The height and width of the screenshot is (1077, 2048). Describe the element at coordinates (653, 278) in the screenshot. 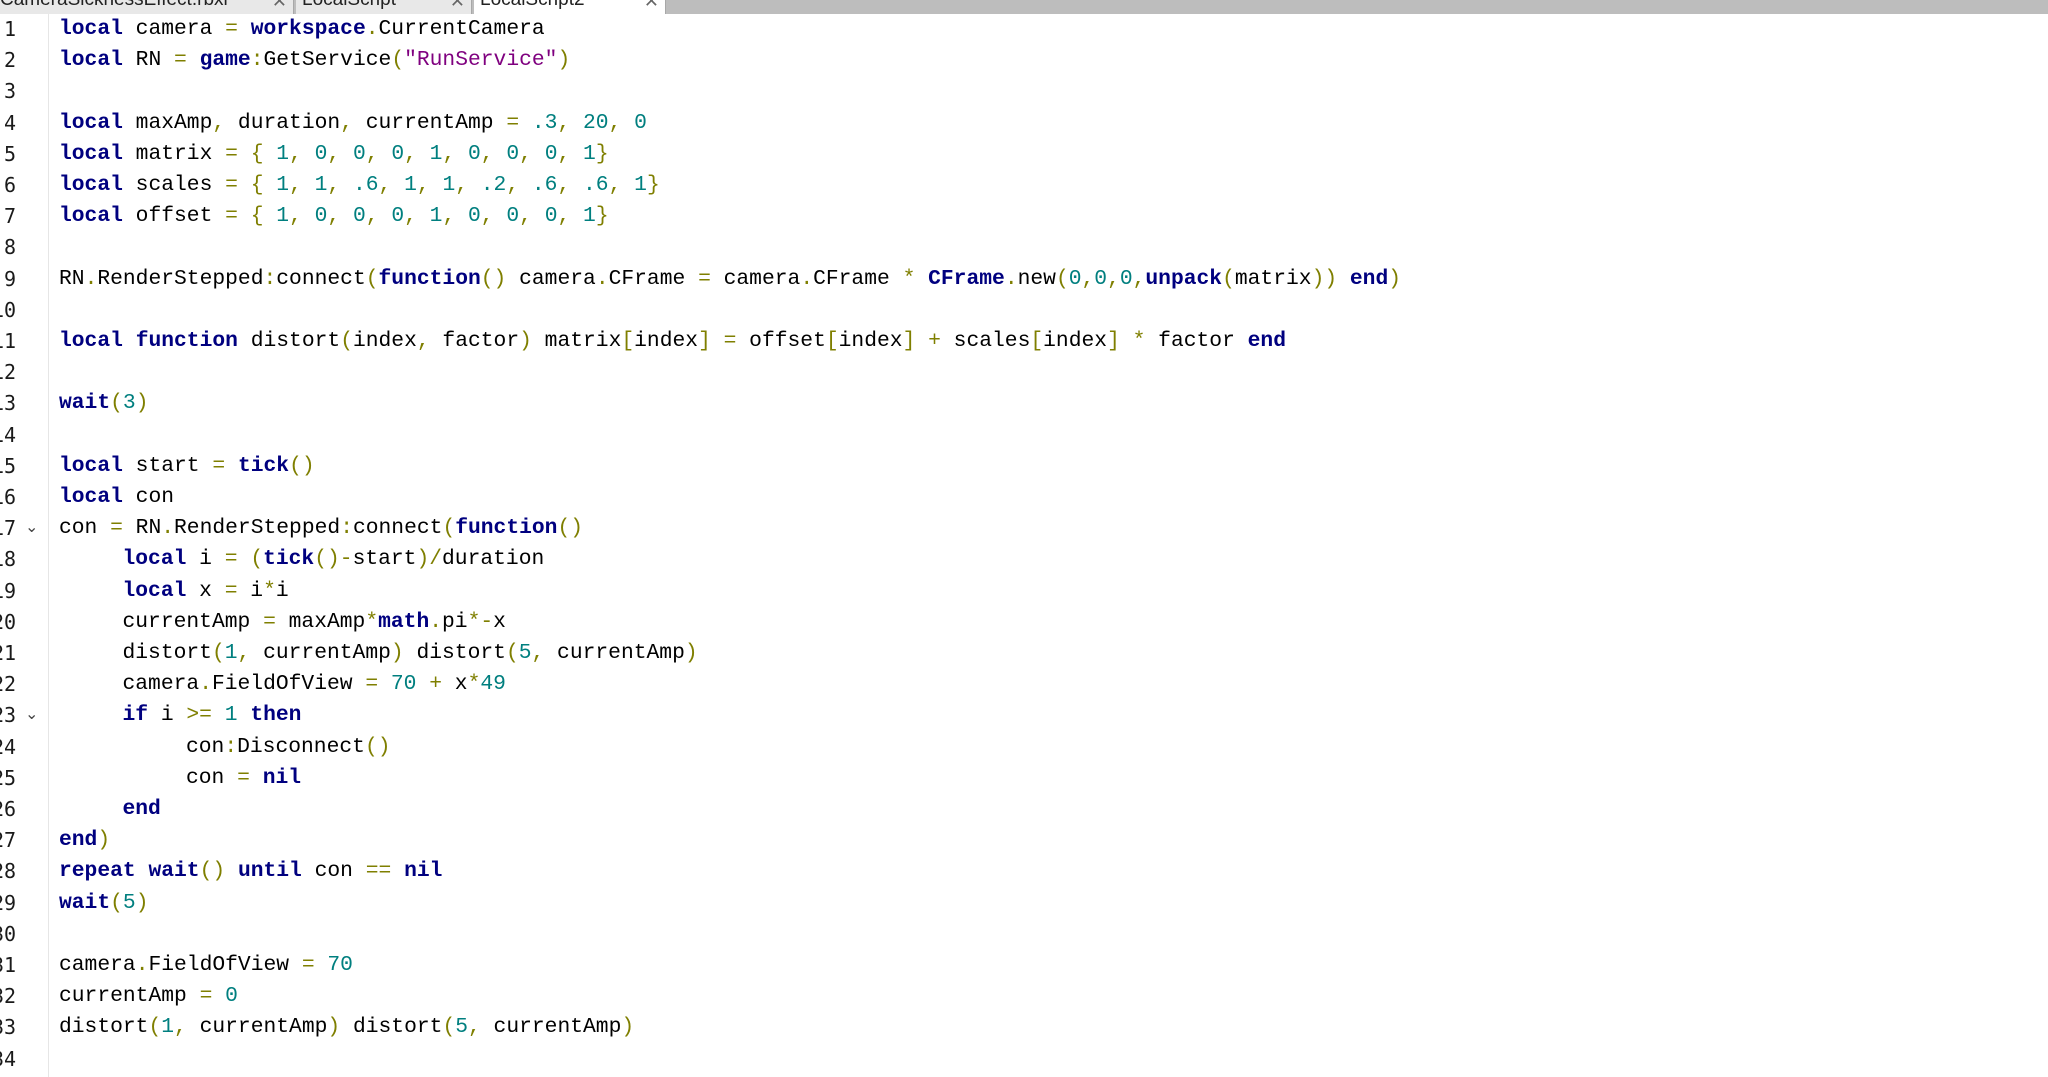

I see `code-token: CFrame` at that location.